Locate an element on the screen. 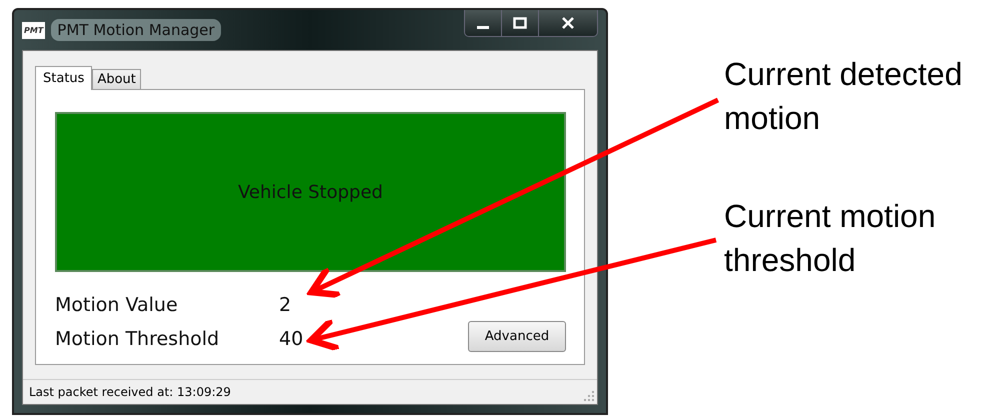  status-bar-text: Last packet received at: 13:09:29 is located at coordinates (130, 392).